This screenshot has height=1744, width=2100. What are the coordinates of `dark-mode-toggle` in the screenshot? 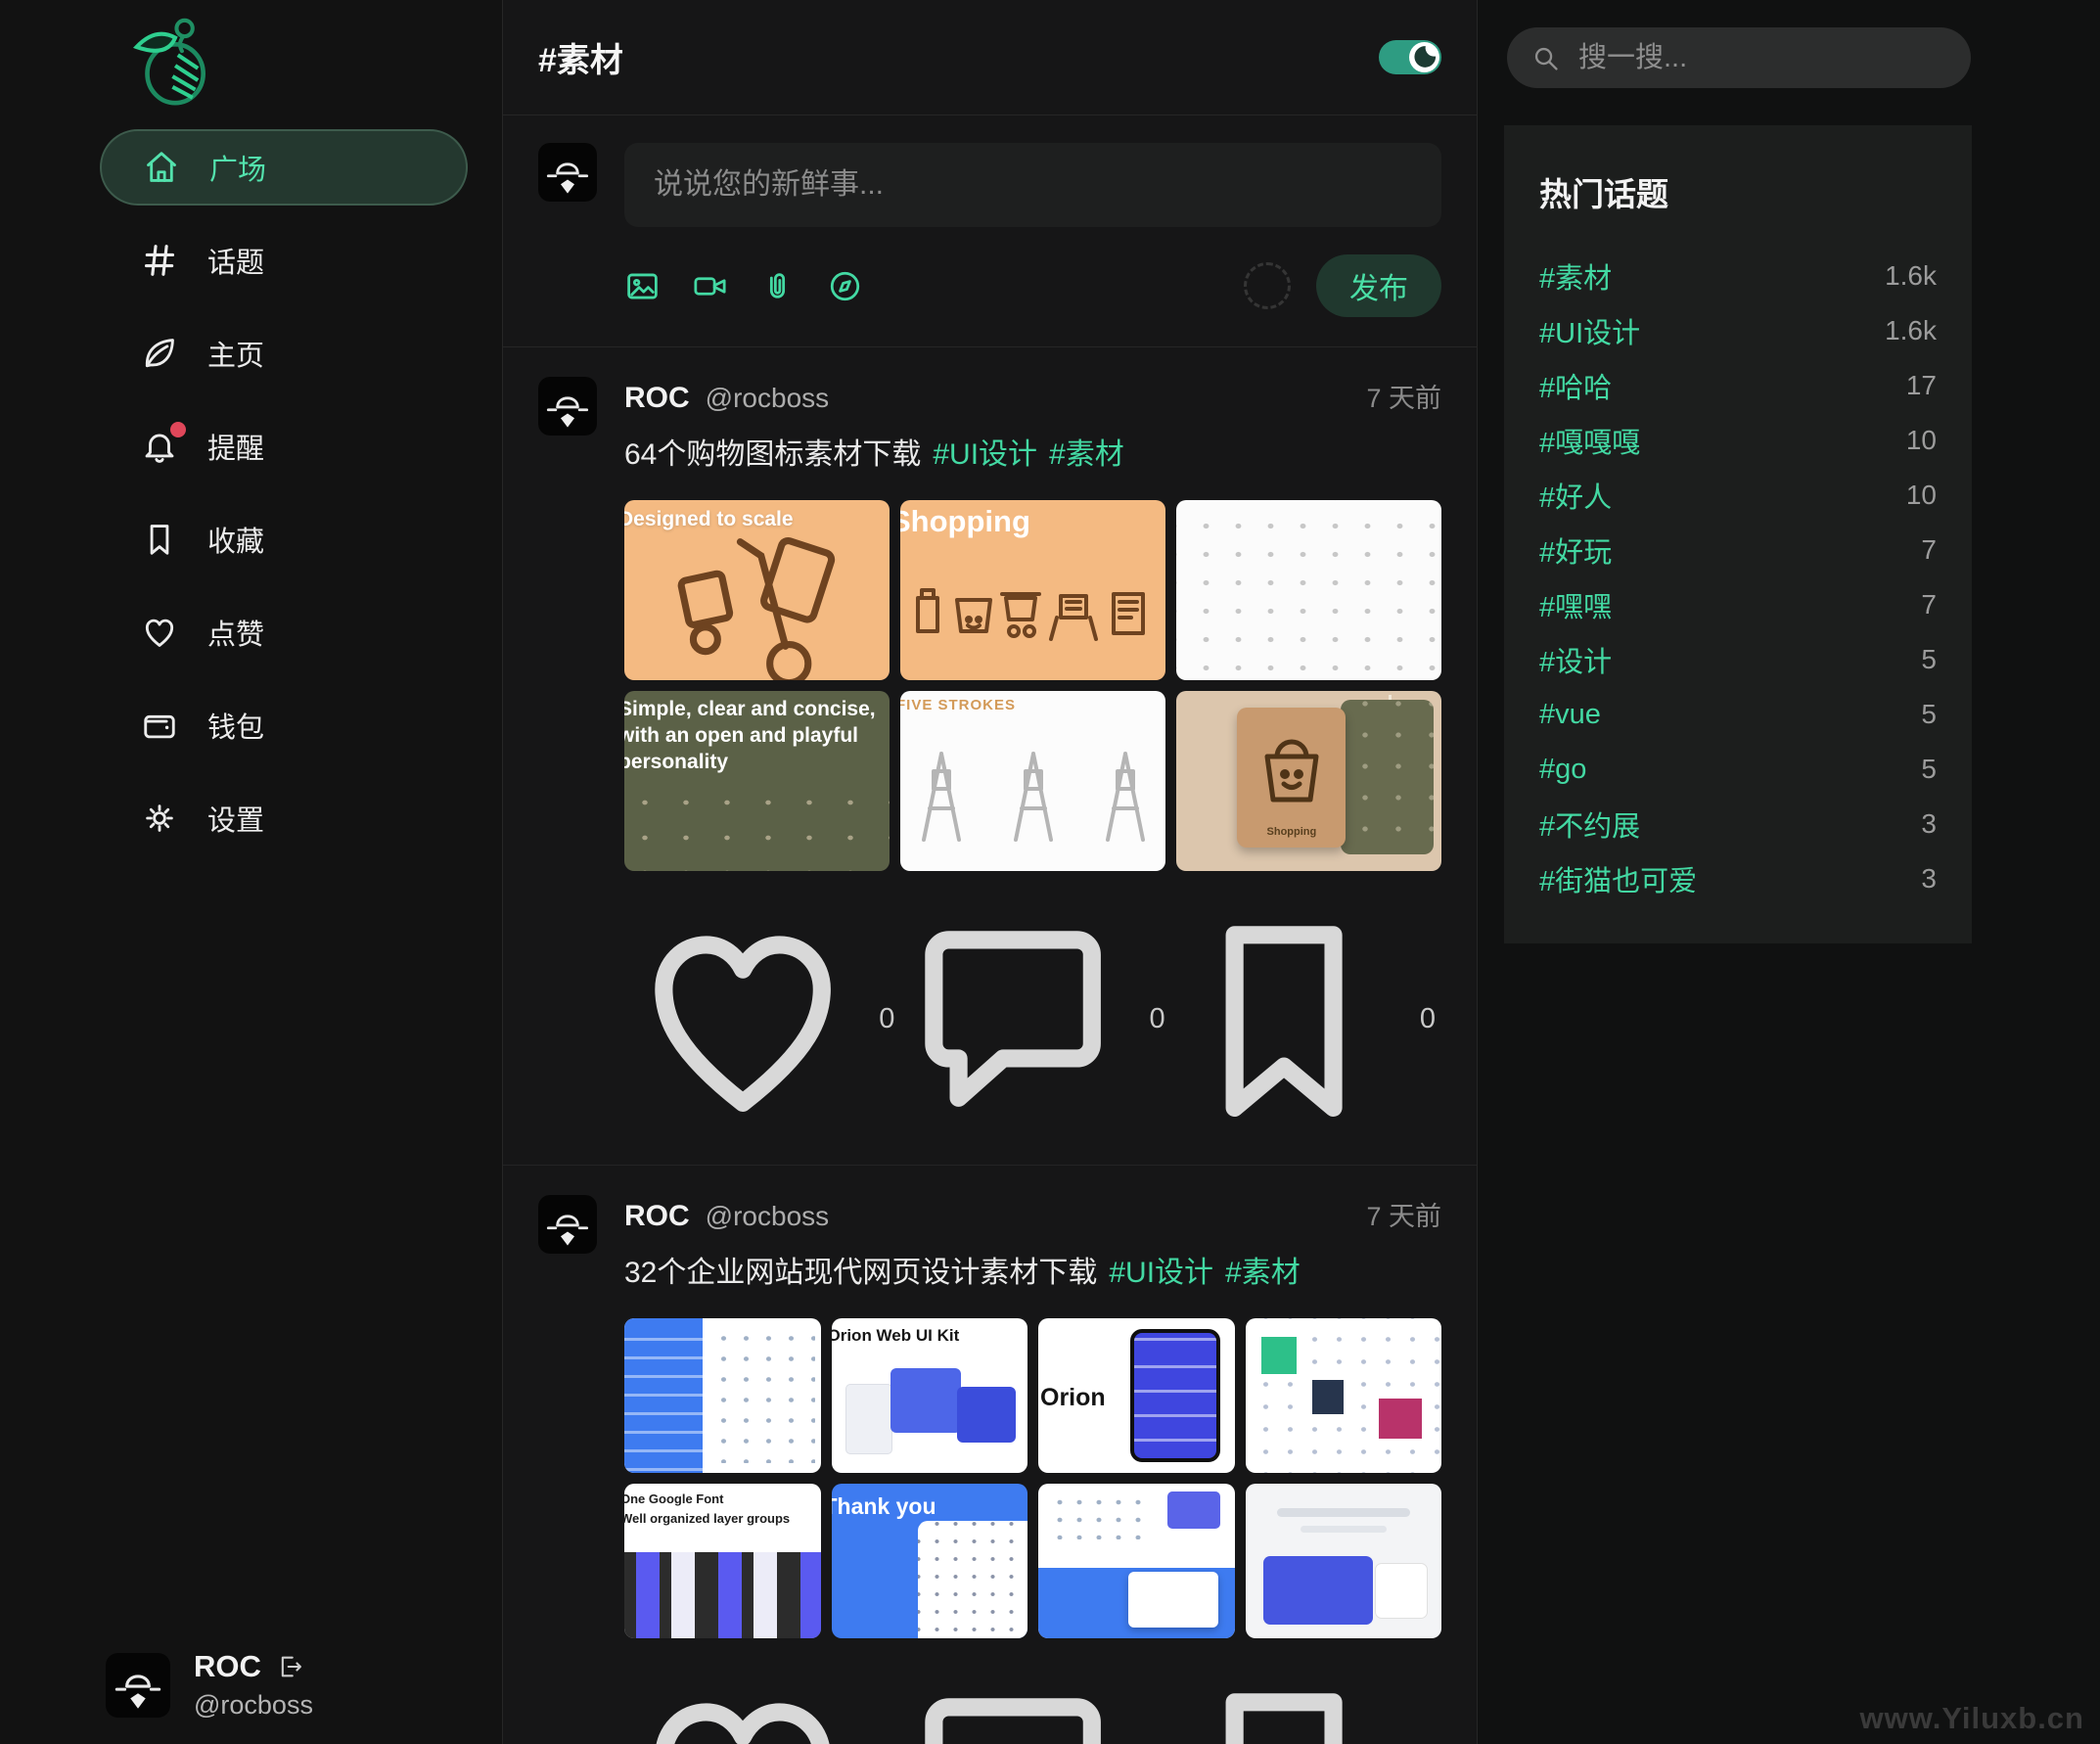 It's located at (1410, 57).